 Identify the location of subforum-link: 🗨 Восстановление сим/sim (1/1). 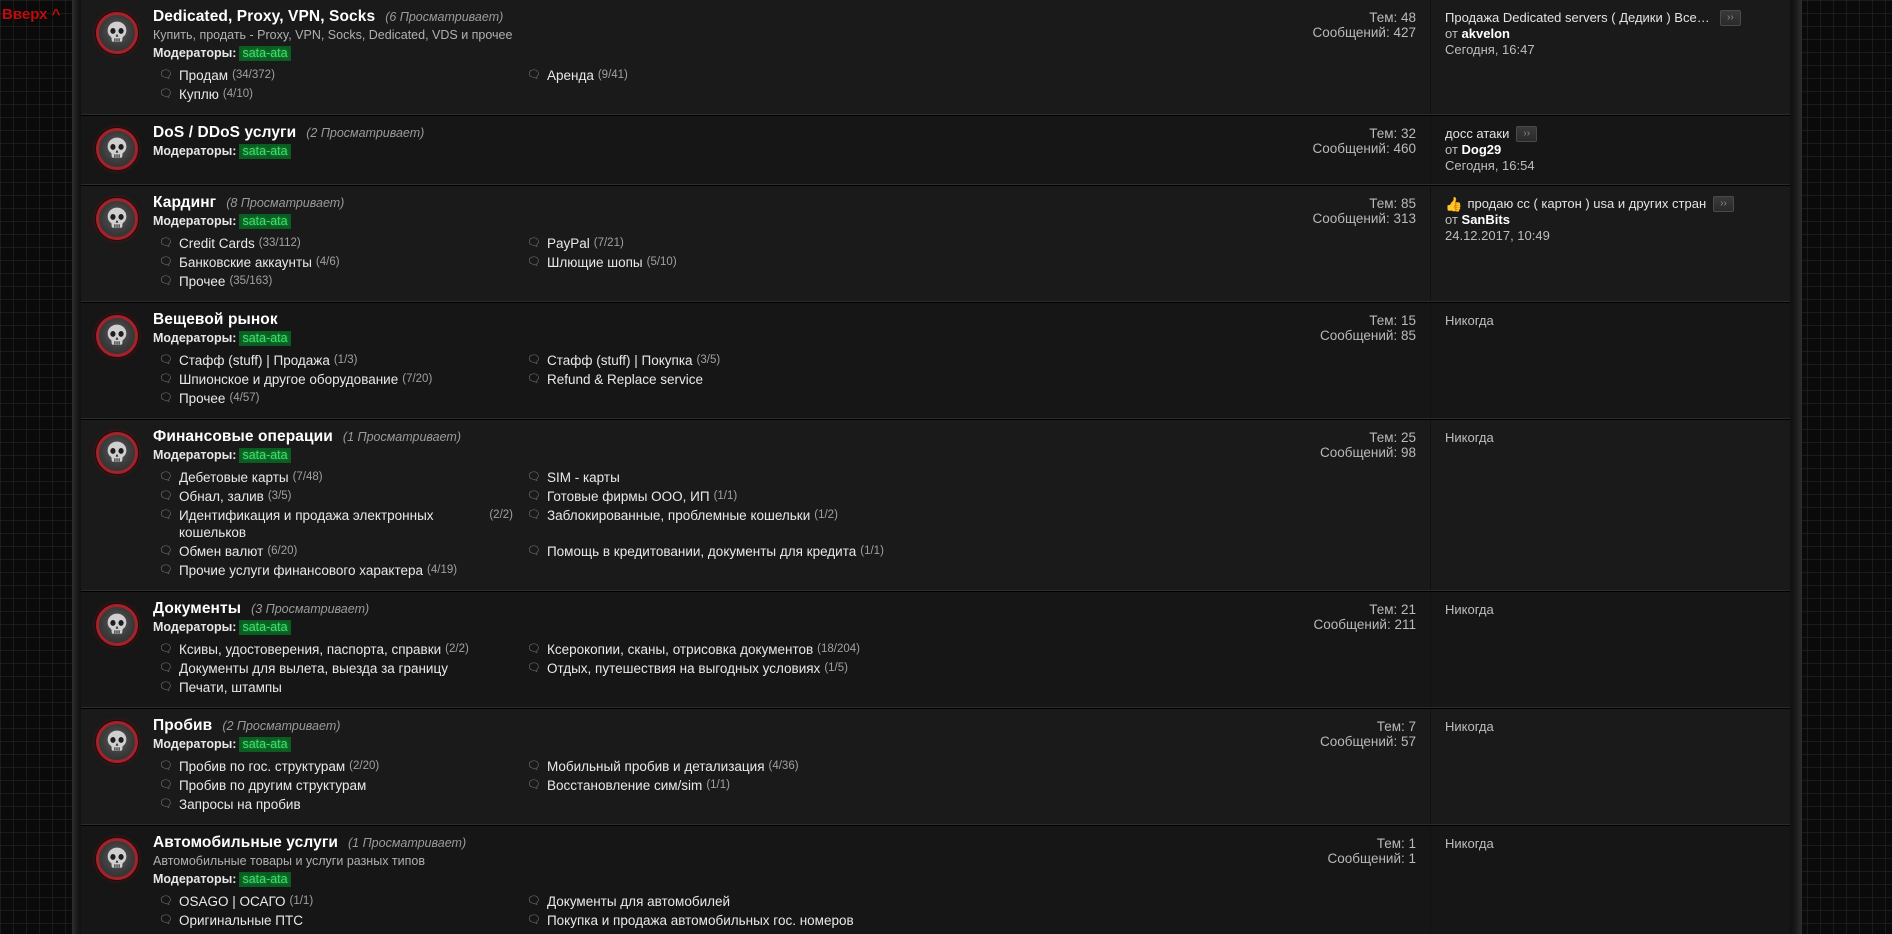
(878, 785).